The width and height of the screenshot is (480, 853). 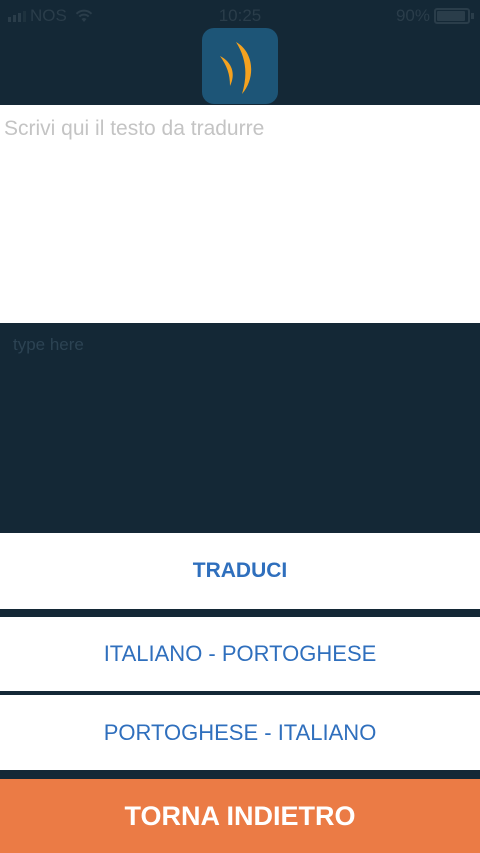 What do you see at coordinates (412, 15) in the screenshot?
I see `battery-percent: 90%` at bounding box center [412, 15].